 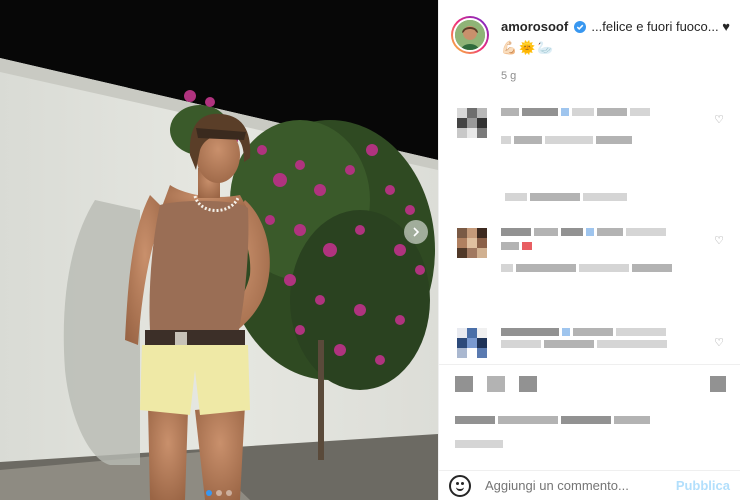 I want to click on carousel-indicator, so click(x=219, y=493).